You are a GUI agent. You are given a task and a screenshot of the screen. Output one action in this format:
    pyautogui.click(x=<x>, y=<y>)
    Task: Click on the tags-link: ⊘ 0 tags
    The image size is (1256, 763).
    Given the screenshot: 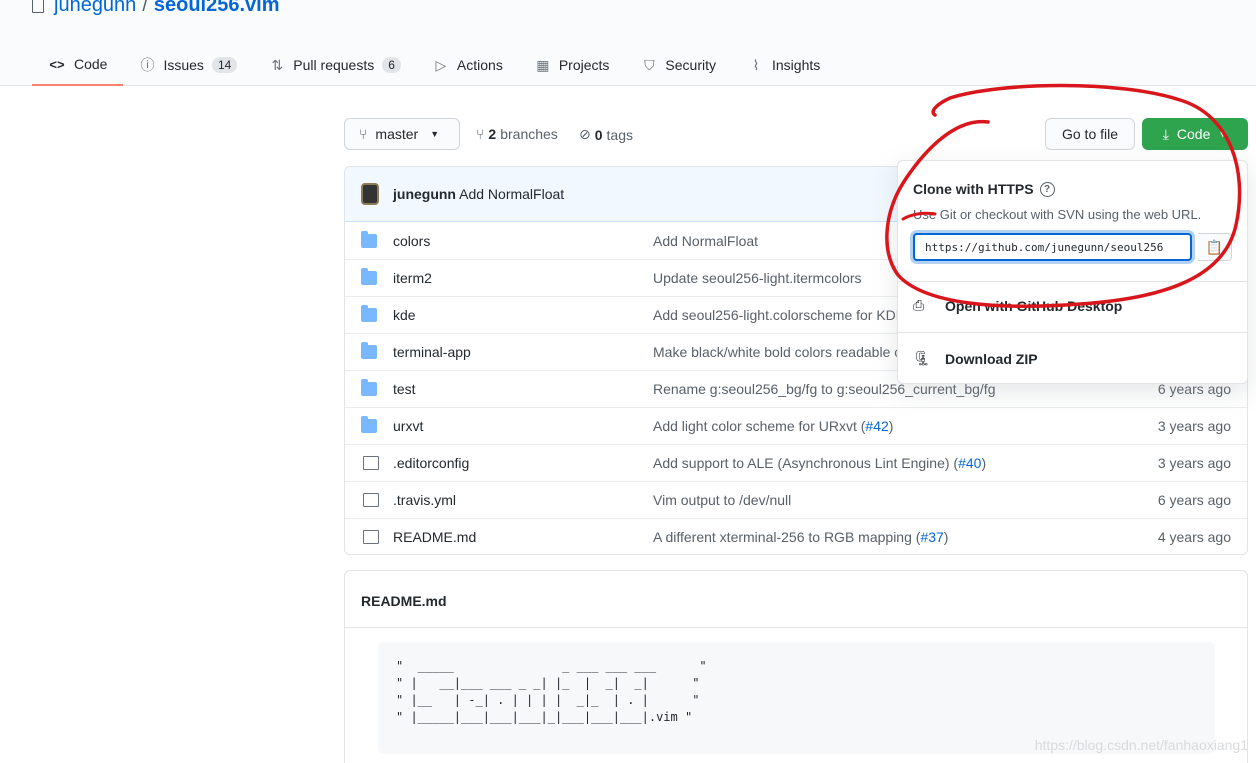 What is the action you would take?
    pyautogui.click(x=606, y=134)
    